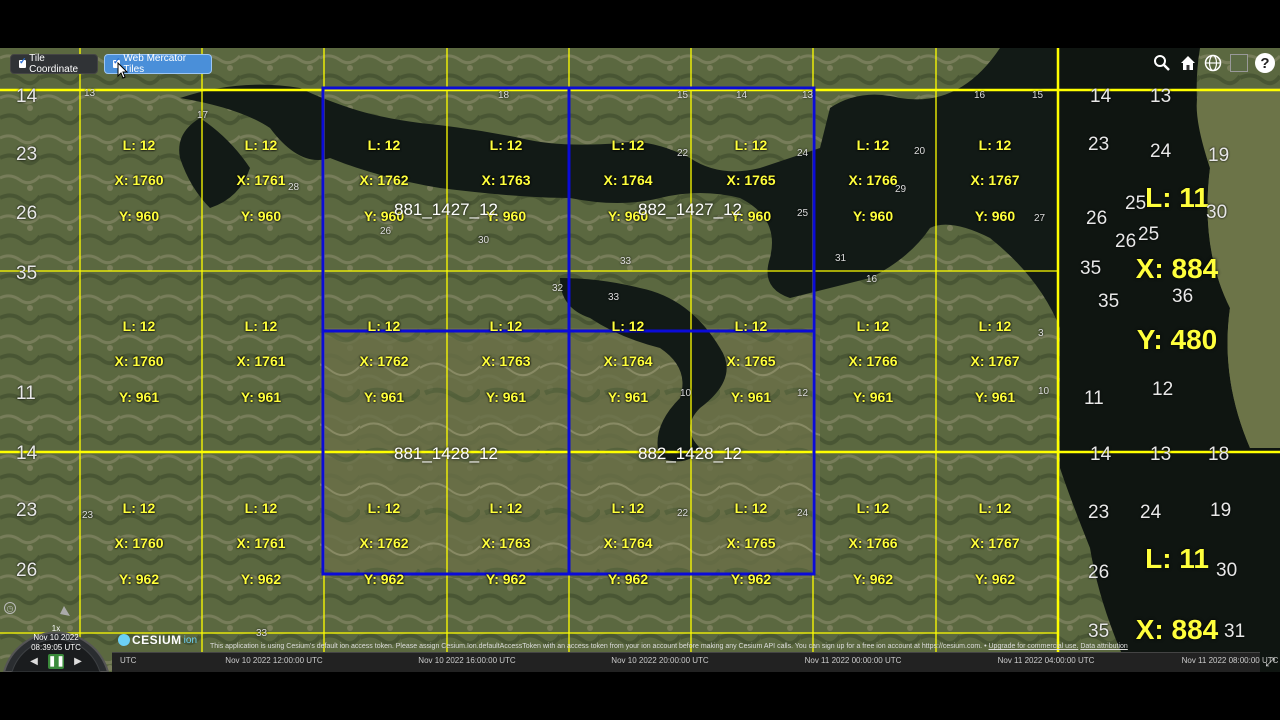  What do you see at coordinates (1162, 63) in the screenshot?
I see `search-icon` at bounding box center [1162, 63].